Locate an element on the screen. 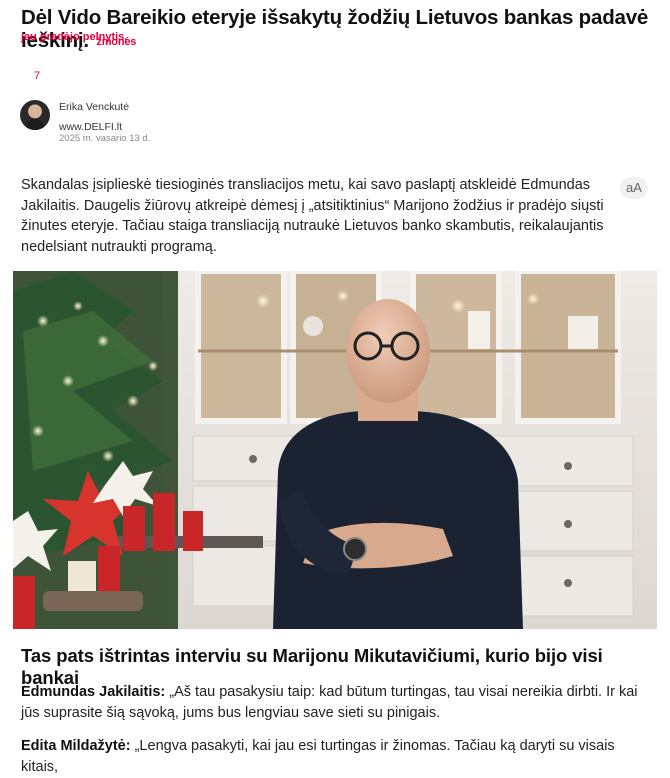 The image size is (670, 778). author-site: www.DELFI.lt is located at coordinates (91, 127).